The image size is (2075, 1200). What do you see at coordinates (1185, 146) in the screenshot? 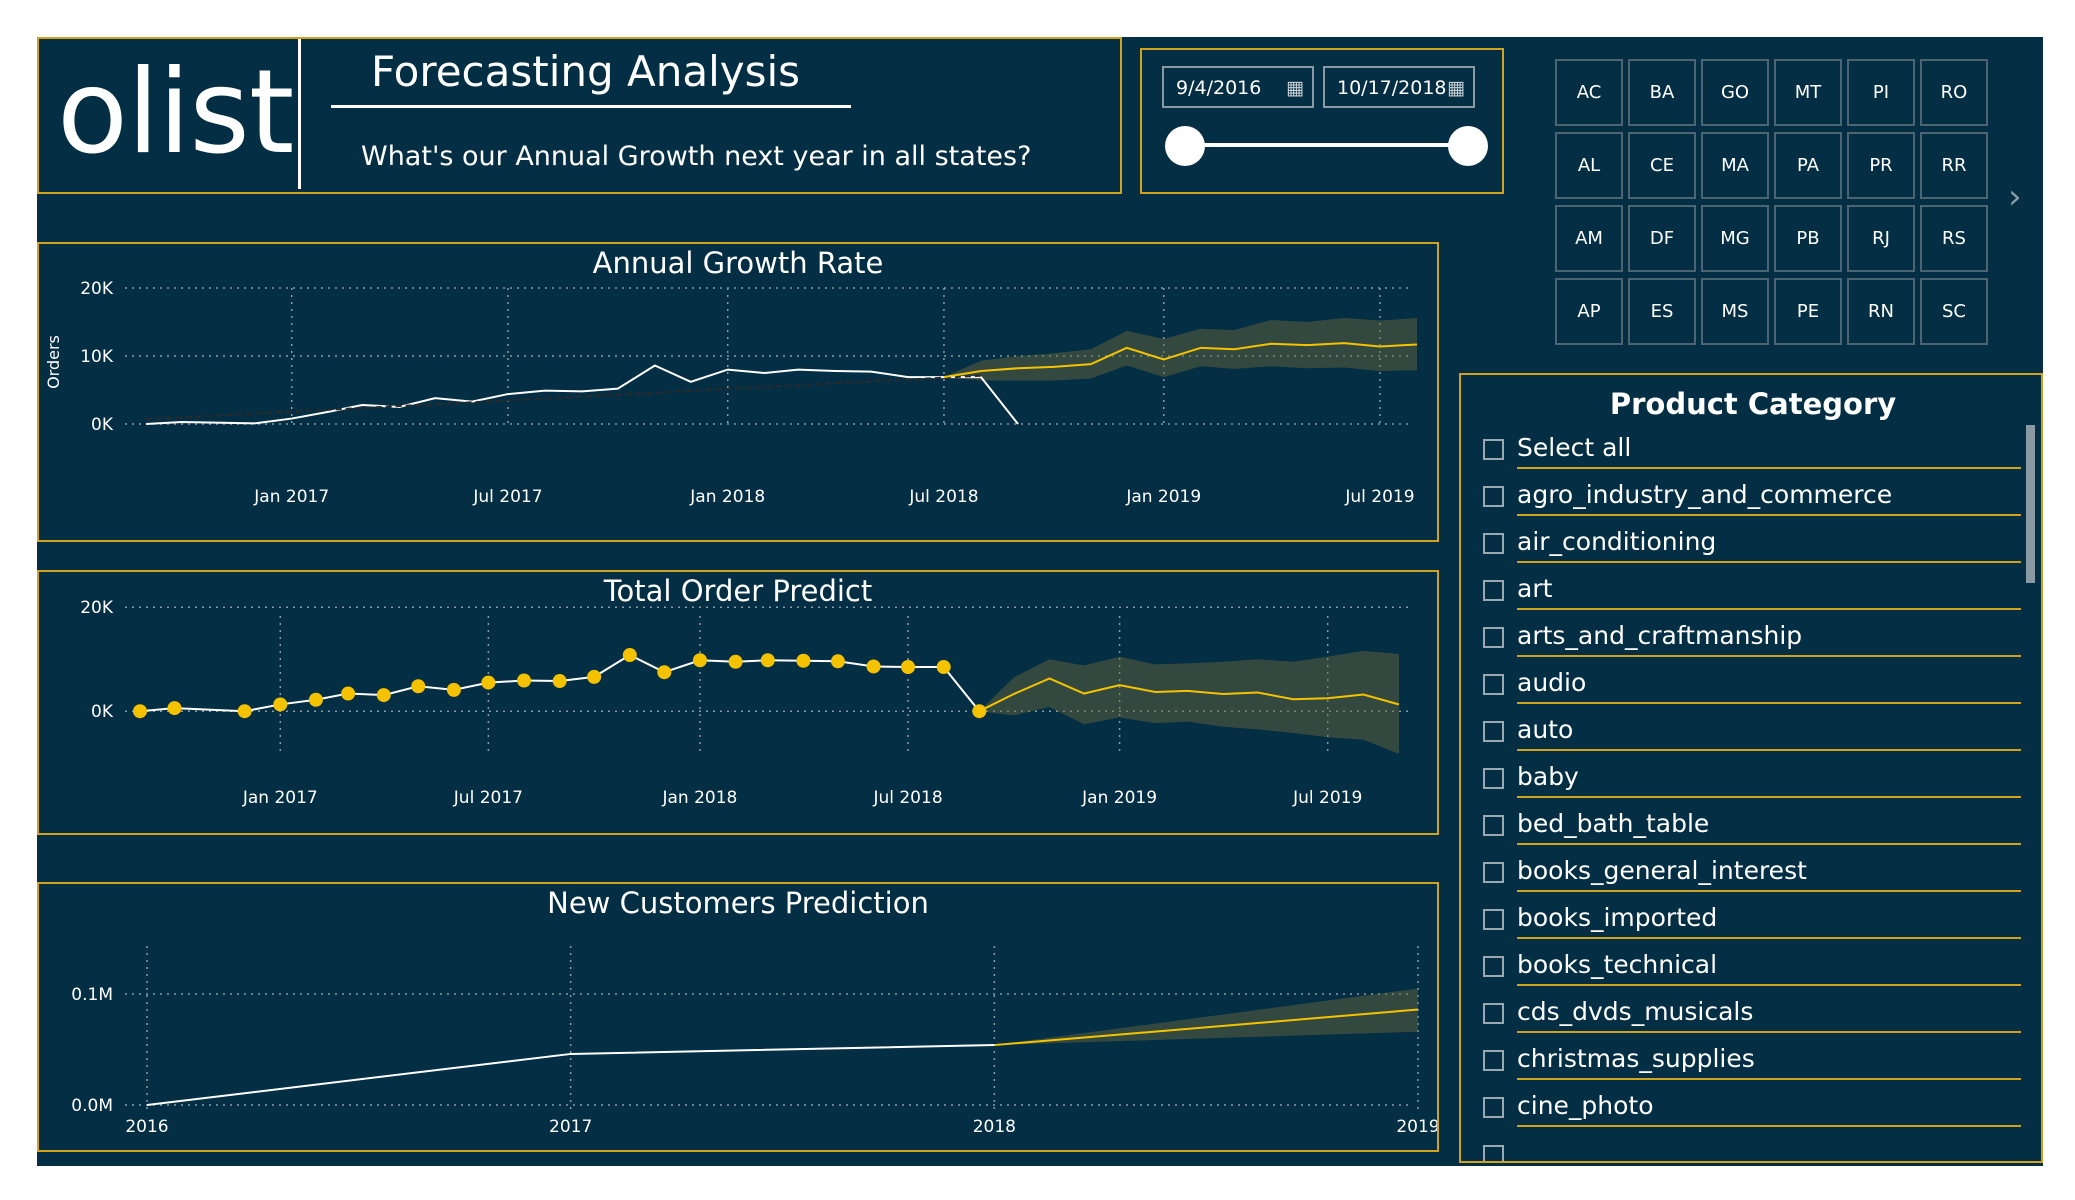
I see `date-slider-start-handle` at bounding box center [1185, 146].